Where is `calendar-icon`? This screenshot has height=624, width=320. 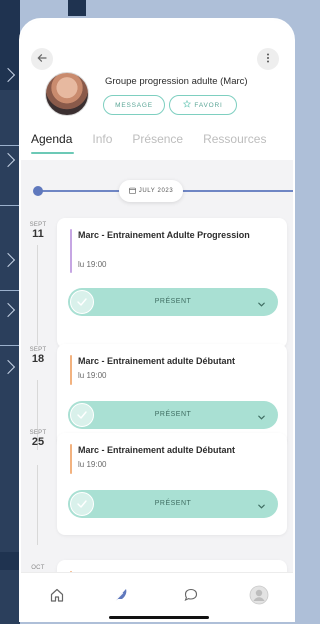 calendar-icon is located at coordinates (132, 191).